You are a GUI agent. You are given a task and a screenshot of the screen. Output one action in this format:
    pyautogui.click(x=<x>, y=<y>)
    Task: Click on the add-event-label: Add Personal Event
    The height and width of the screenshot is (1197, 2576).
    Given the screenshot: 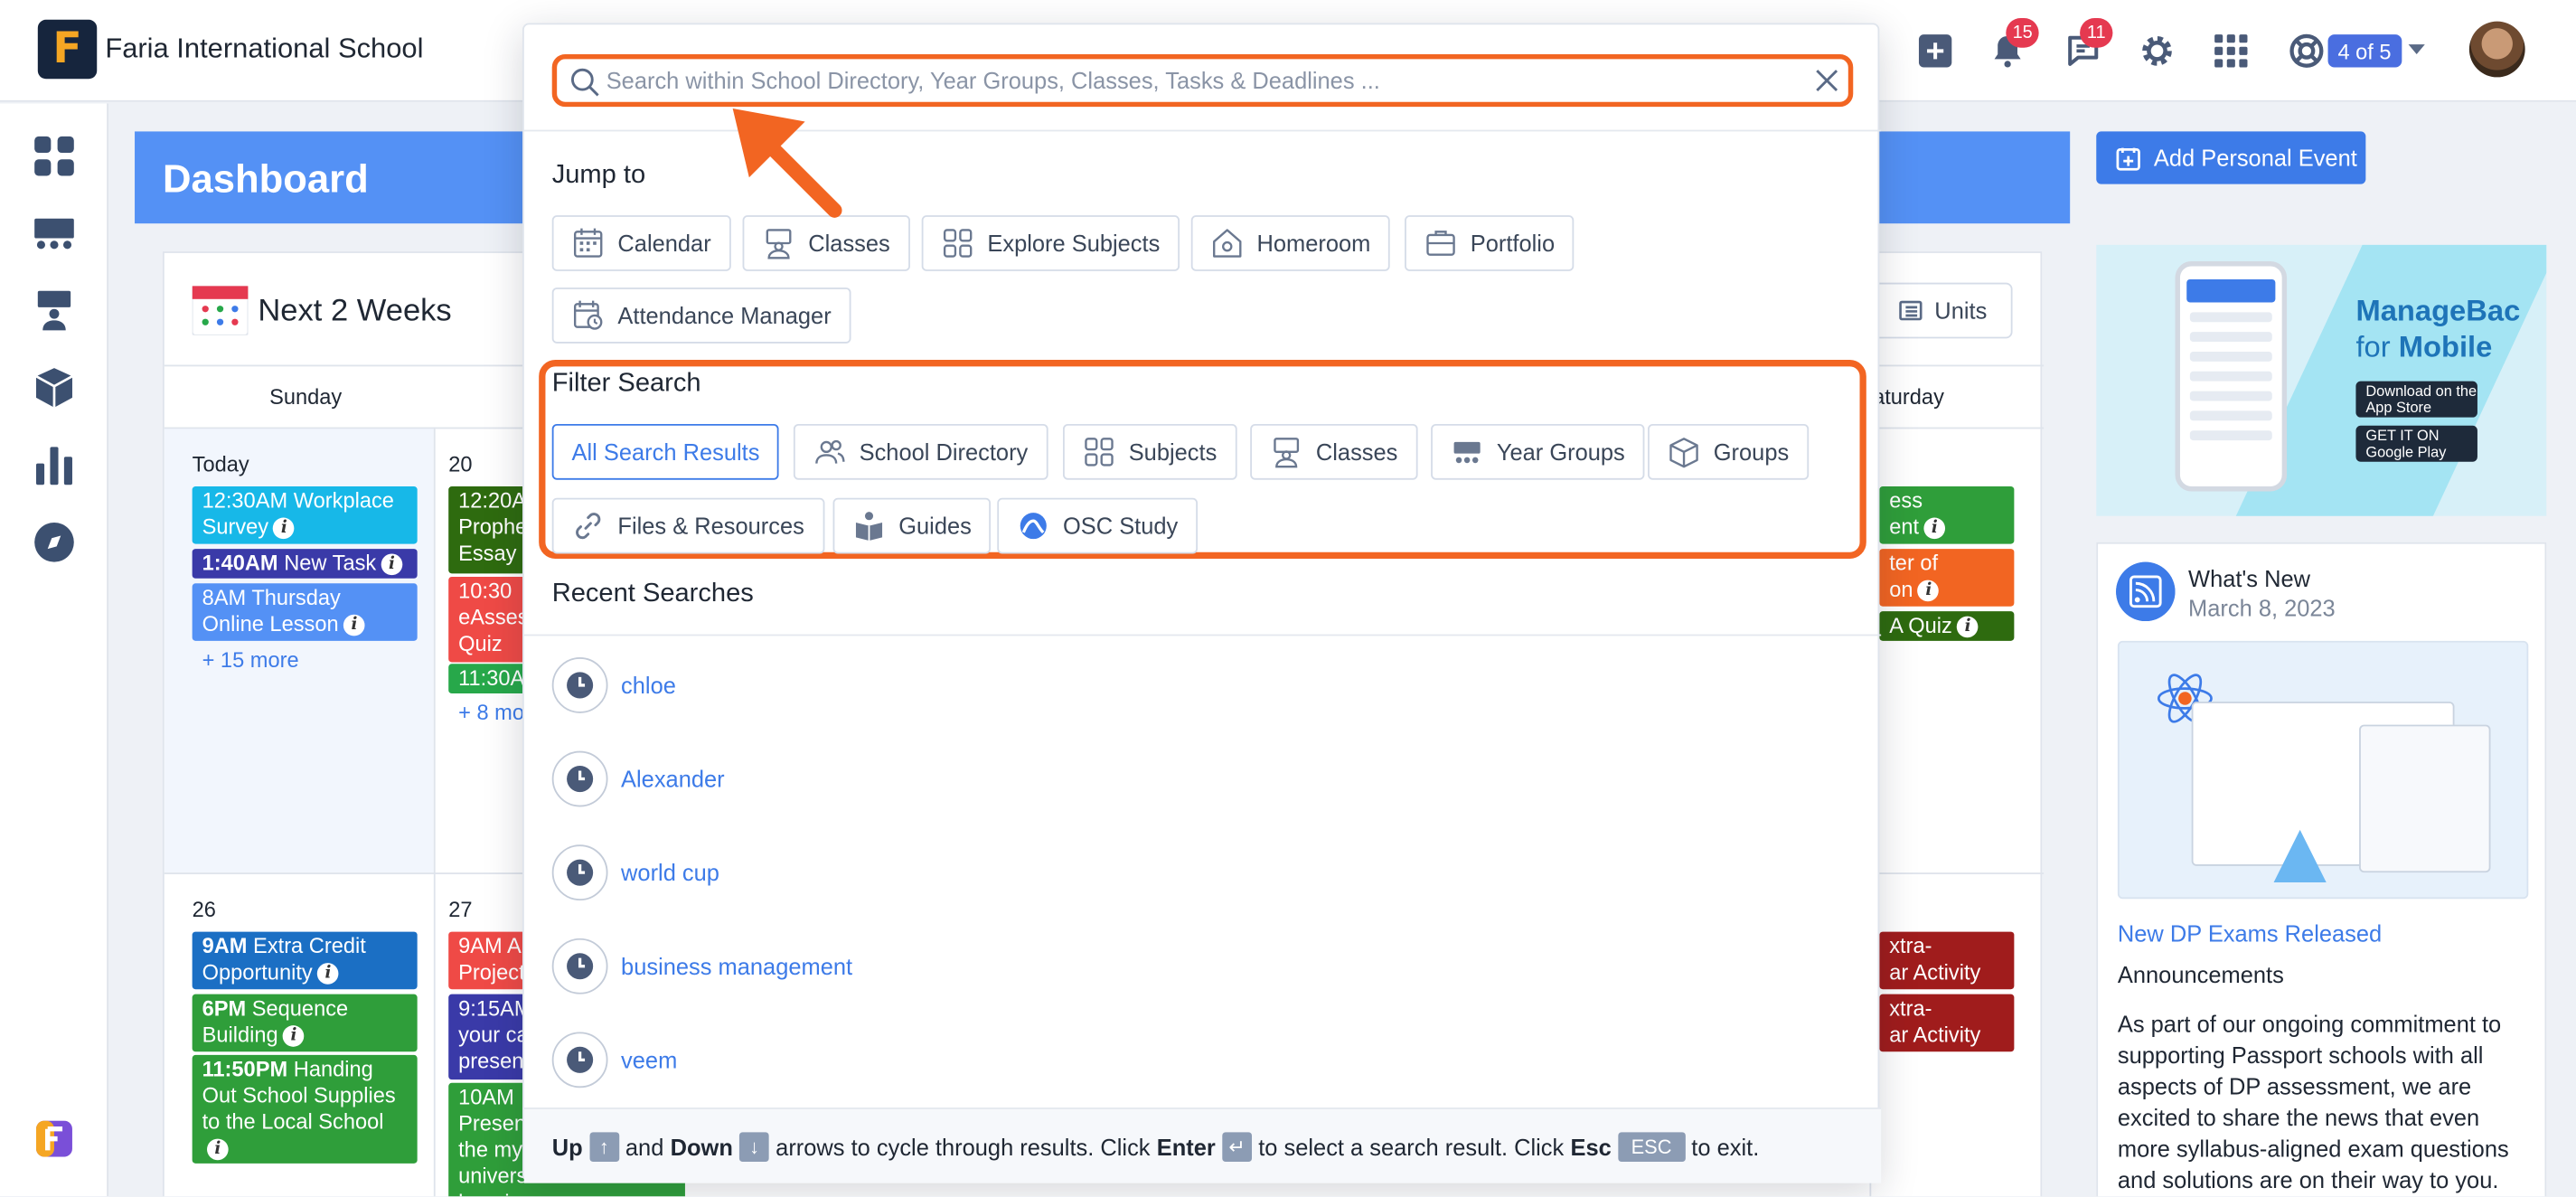 What is the action you would take?
    pyautogui.click(x=2255, y=158)
    